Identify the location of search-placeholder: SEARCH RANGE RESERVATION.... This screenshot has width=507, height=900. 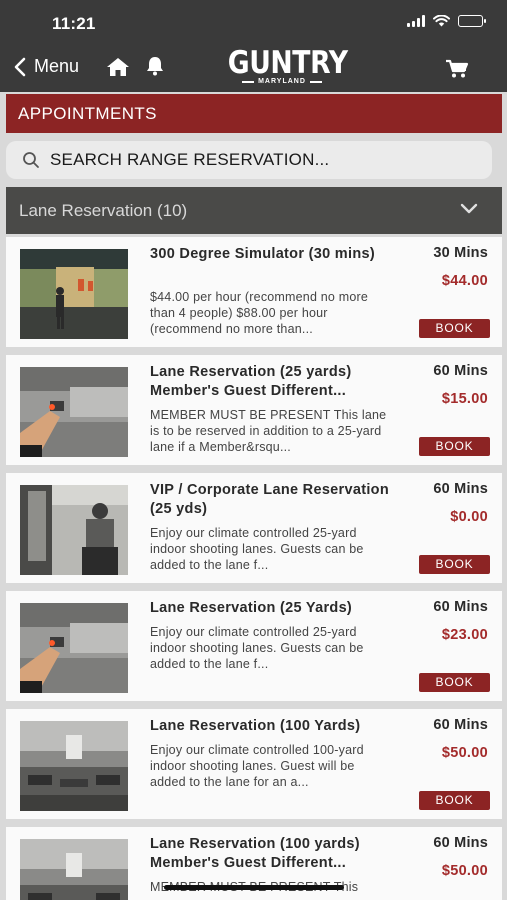
(190, 159).